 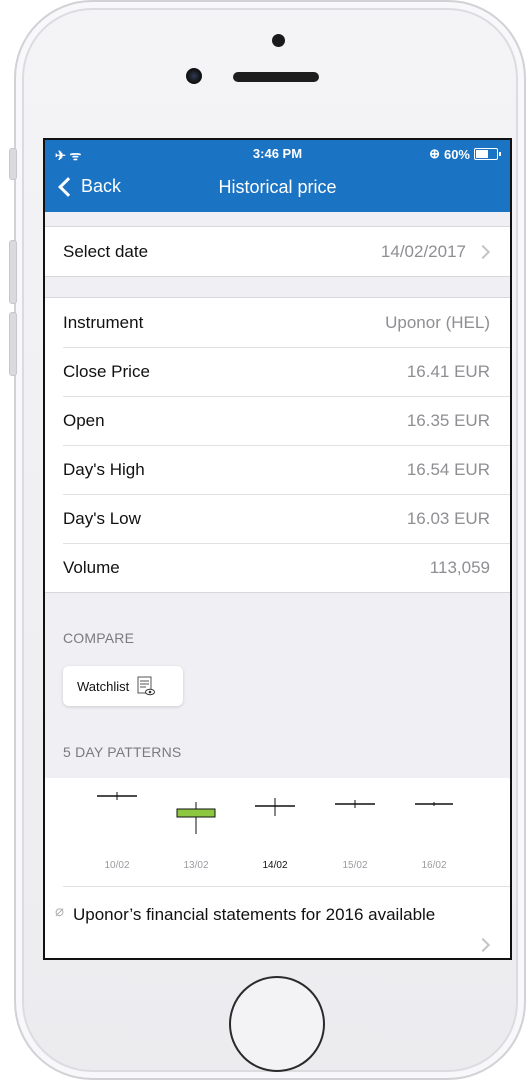 I want to click on detail-value: 16.03 EUR, so click(x=448, y=518).